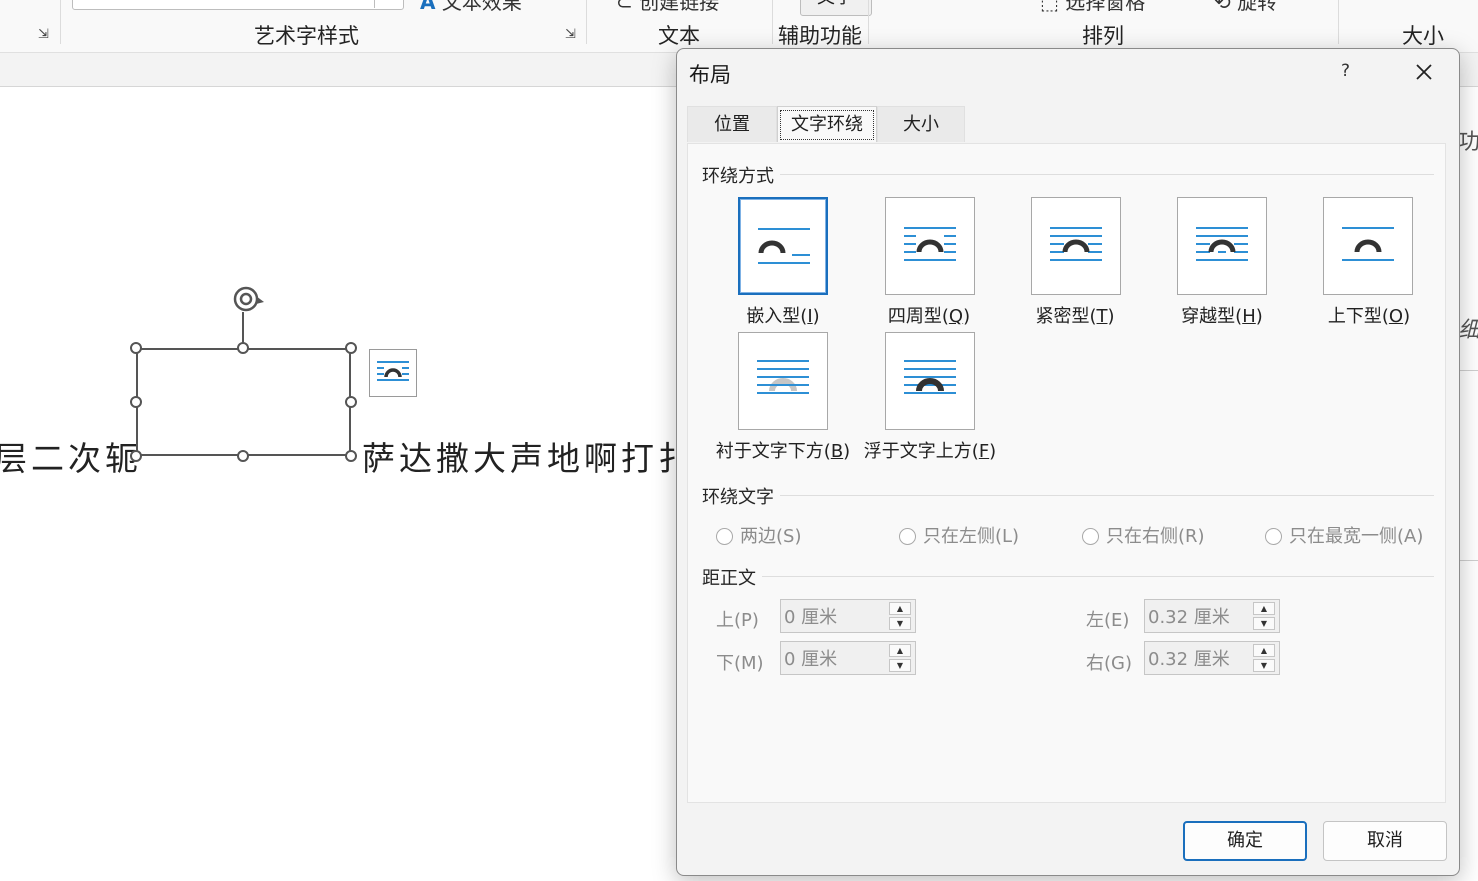  I want to click on wrap-in-front-tile, so click(930, 381).